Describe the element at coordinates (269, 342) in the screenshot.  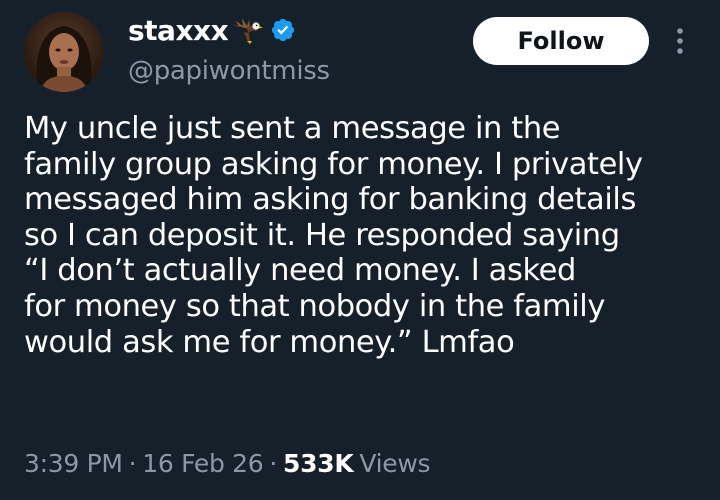
I see `tweet-line: would ask me for money.” Lmfao` at that location.